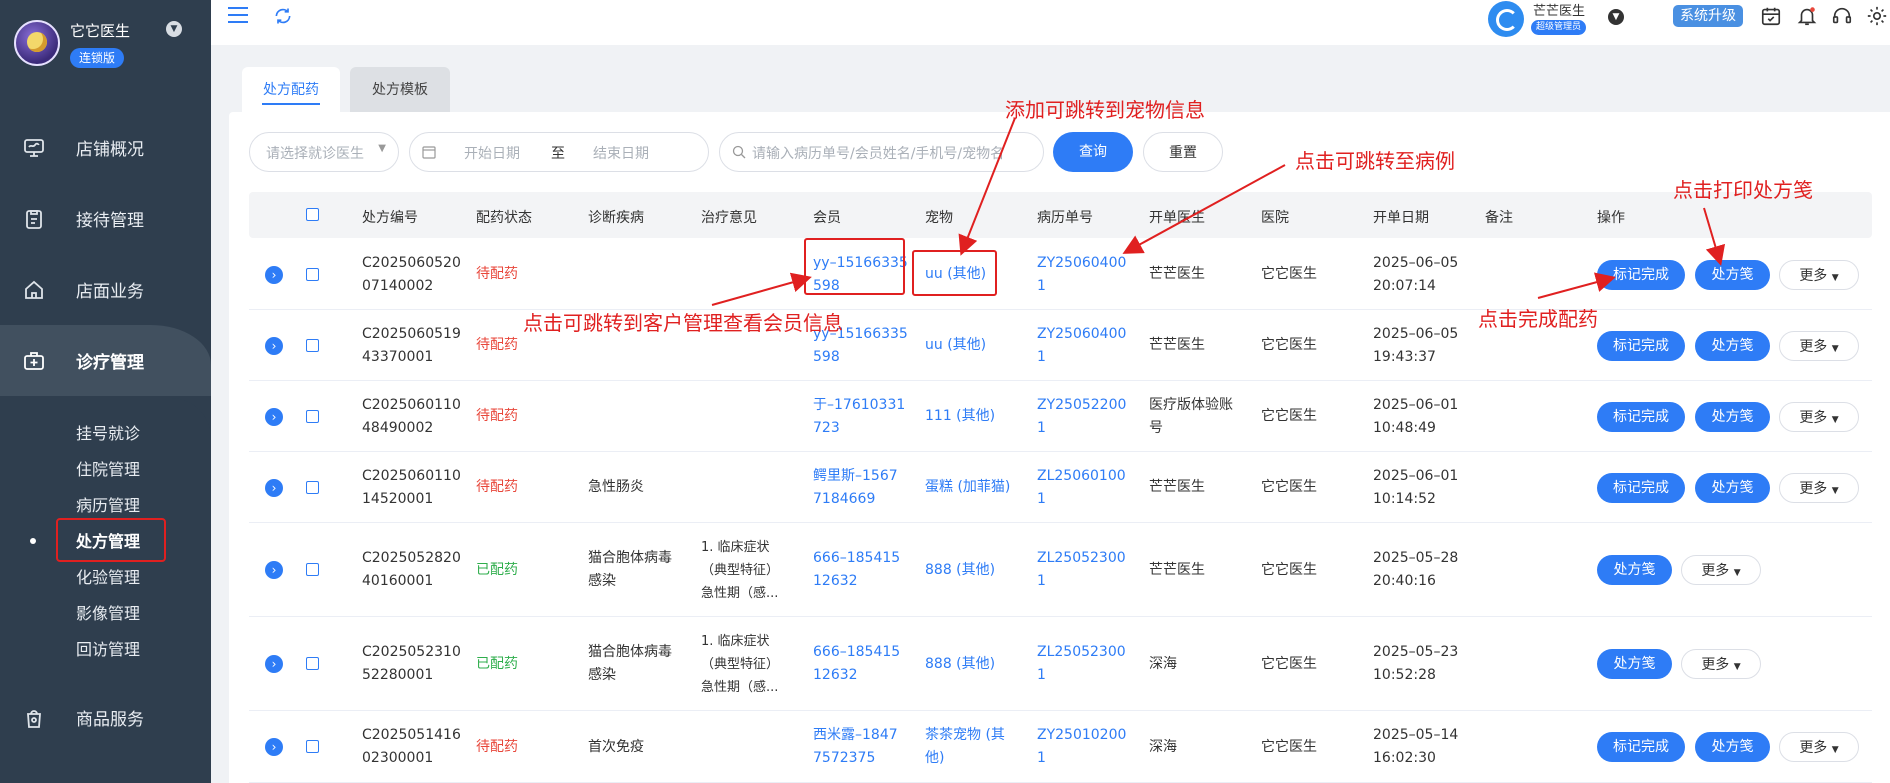 This screenshot has width=1890, height=783. Describe the element at coordinates (1771, 16) in the screenshot. I see `calendar-icon` at that location.